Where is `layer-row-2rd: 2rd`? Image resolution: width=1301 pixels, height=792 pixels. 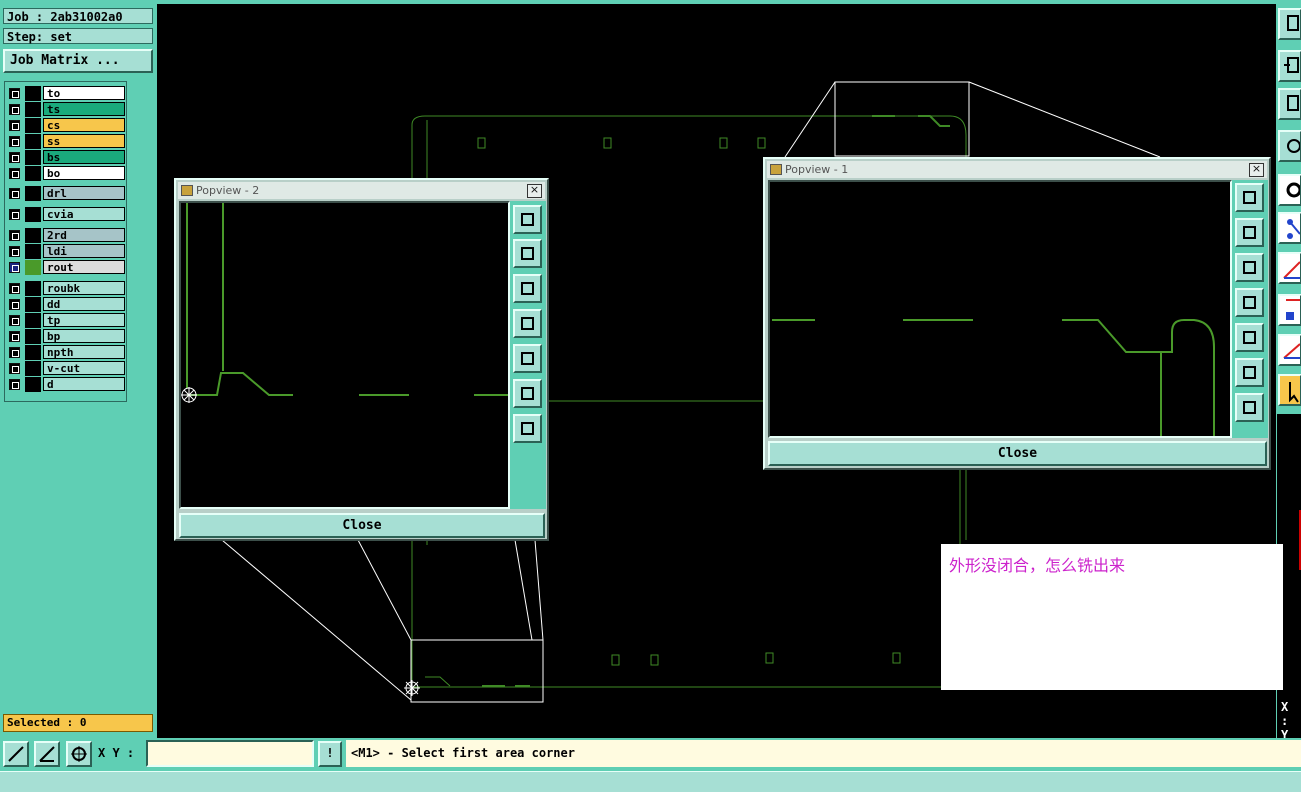 layer-row-2rd: 2rd is located at coordinates (66, 235).